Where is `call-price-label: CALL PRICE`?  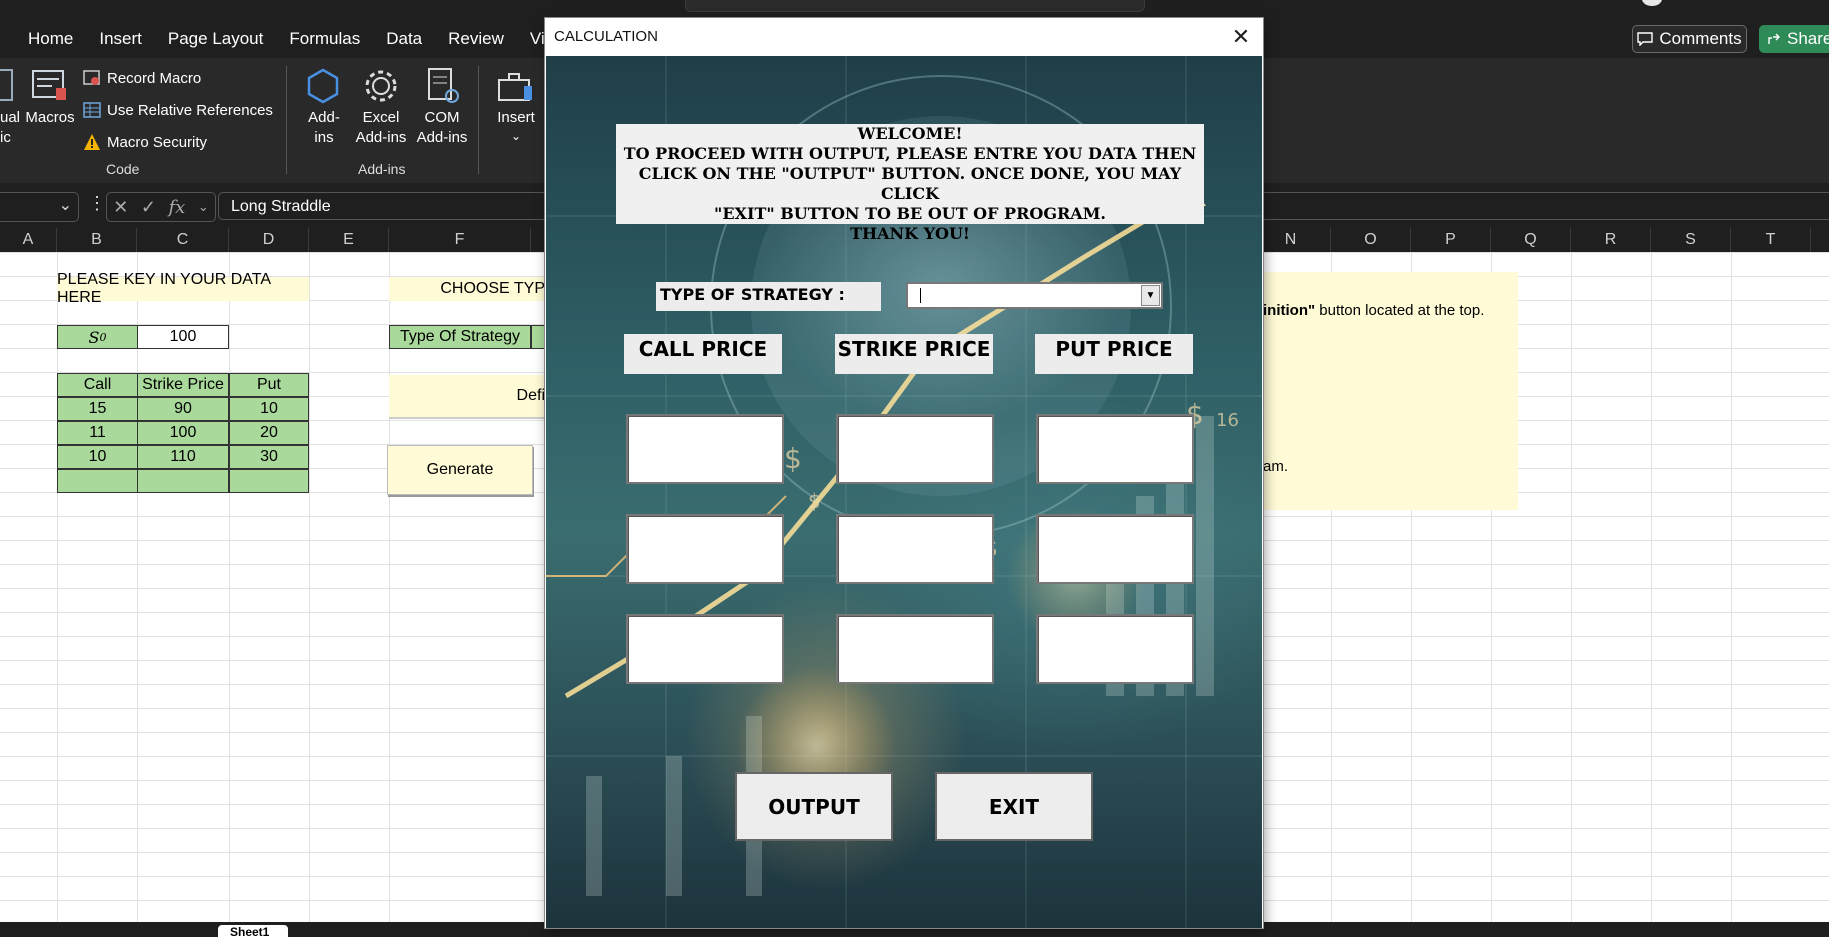 call-price-label: CALL PRICE is located at coordinates (703, 354).